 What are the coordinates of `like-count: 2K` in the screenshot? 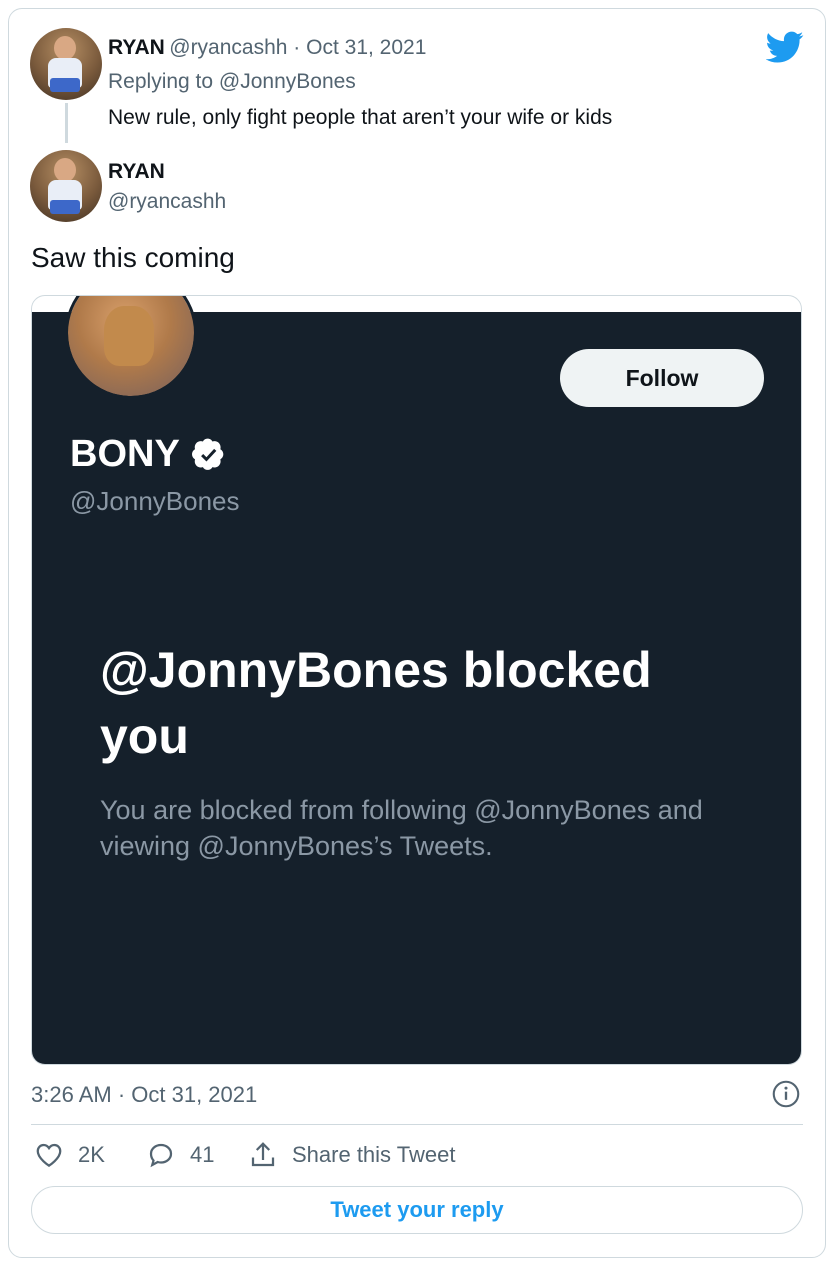 It's located at (91, 1154).